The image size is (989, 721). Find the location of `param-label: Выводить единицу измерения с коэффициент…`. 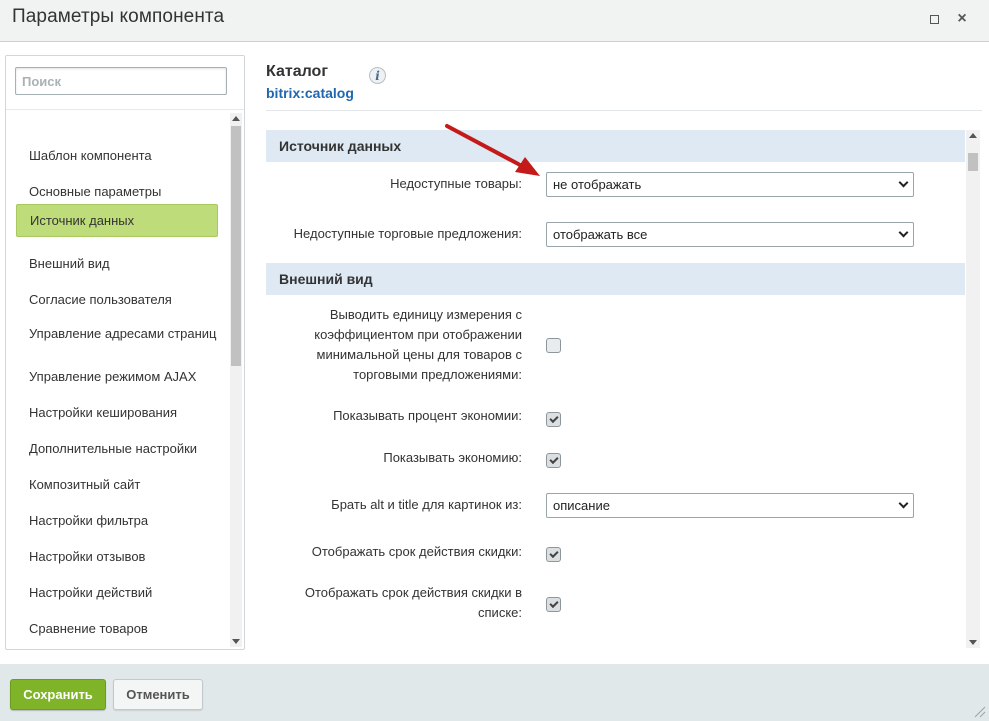

param-label: Выводить единицу измерения с коэффициент… is located at coordinates (418, 344).